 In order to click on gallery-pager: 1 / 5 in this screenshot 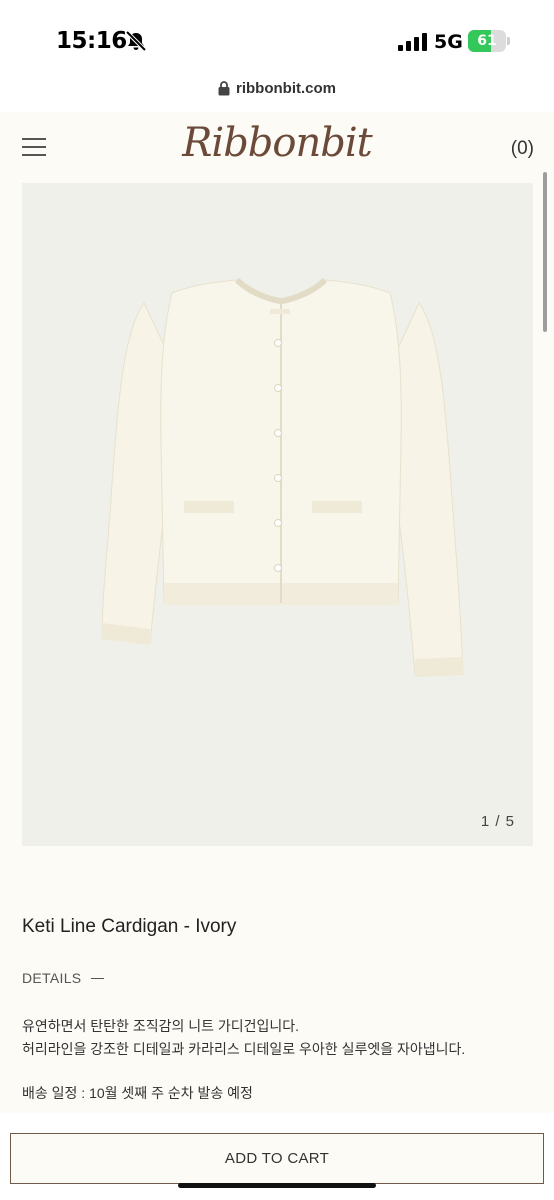, I will do `click(497, 821)`.